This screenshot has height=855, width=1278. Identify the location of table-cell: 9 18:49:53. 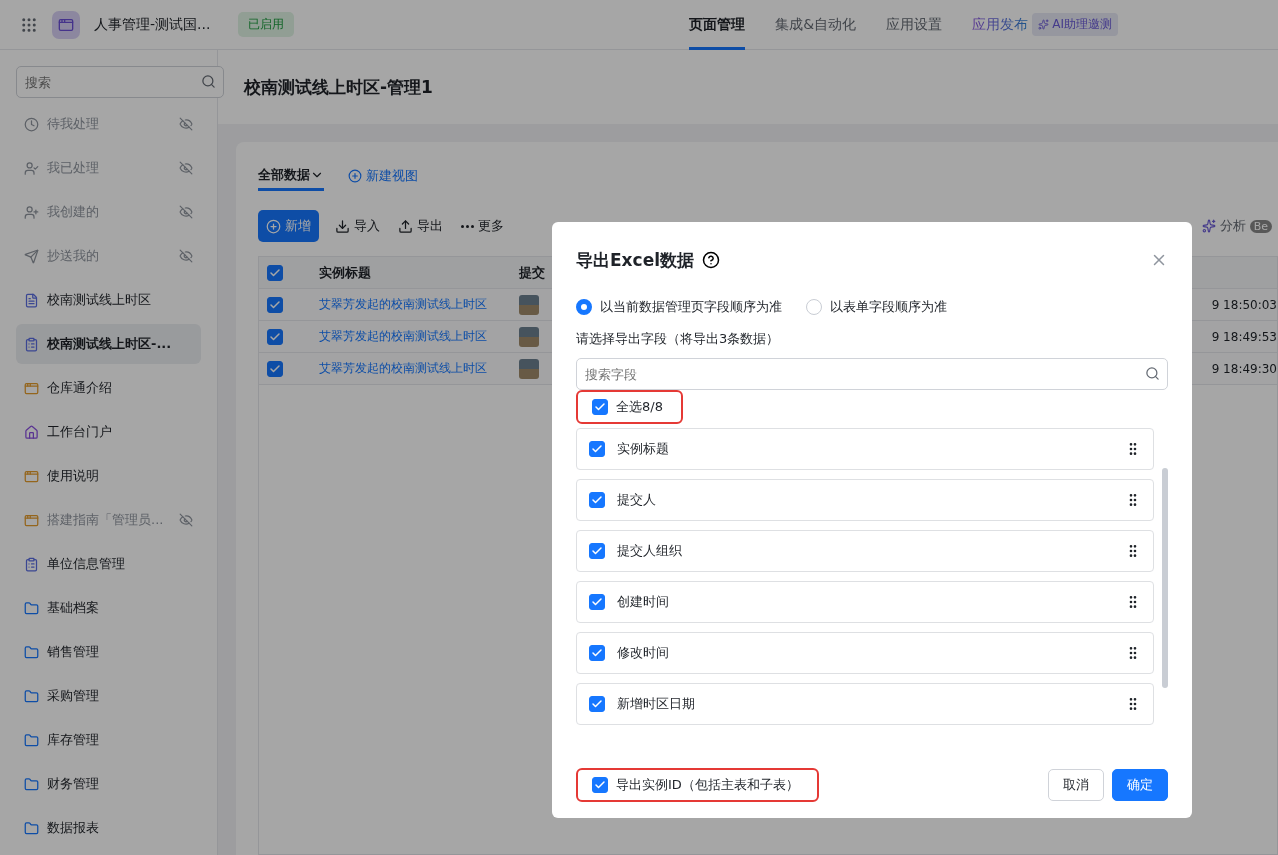
(1244, 336).